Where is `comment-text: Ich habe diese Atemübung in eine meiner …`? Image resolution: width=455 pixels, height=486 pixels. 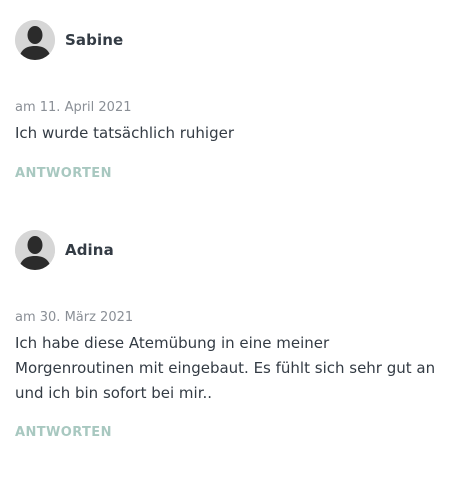 comment-text: Ich habe diese Atemübung in eine meiner … is located at coordinates (225, 368).